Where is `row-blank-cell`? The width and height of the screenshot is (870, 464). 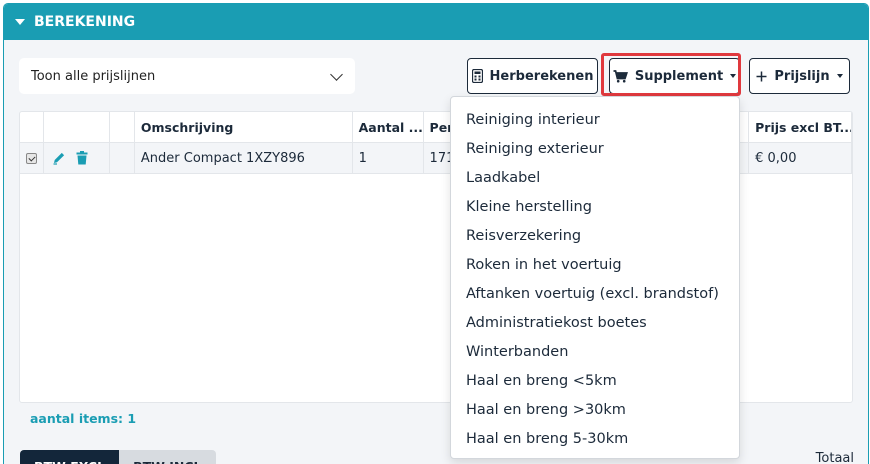
row-blank-cell is located at coordinates (122, 158).